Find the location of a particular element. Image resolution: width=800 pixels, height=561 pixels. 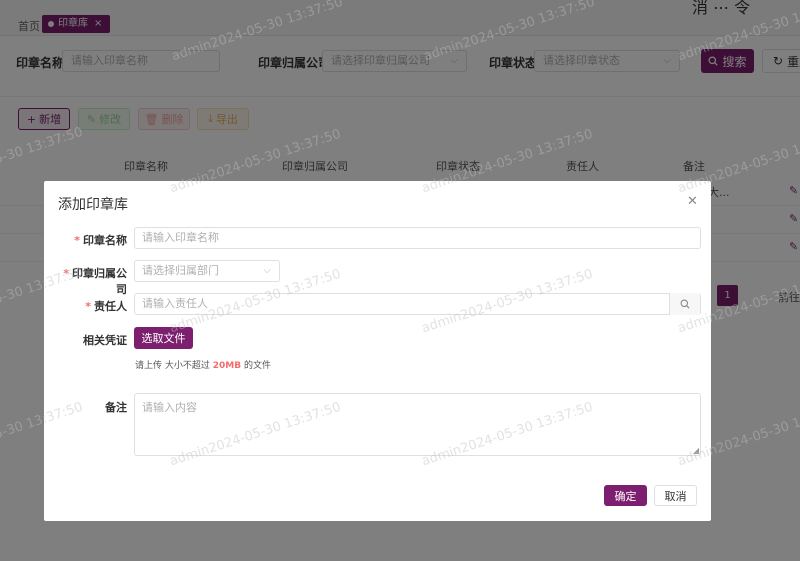

remark-textarea: 请输入内容 ◢ is located at coordinates (417, 424).